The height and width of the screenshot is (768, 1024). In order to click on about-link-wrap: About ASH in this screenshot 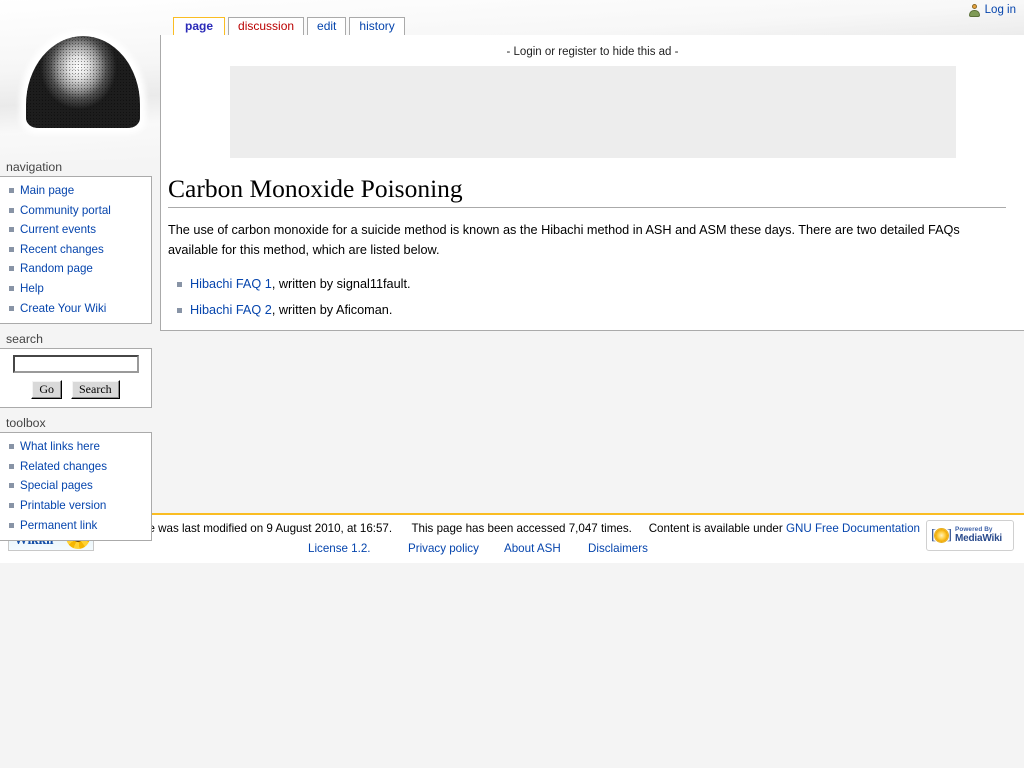, I will do `click(546, 549)`.